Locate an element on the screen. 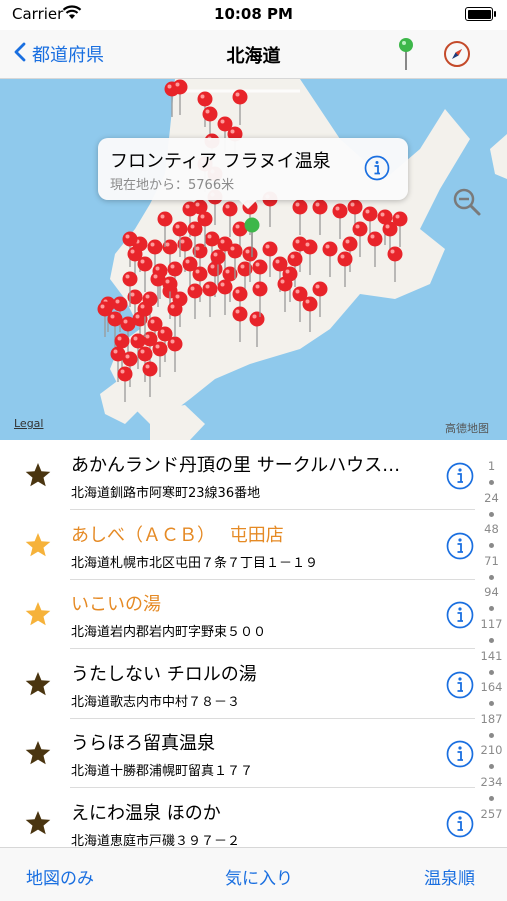 The width and height of the screenshot is (507, 901). legal-link: Legal is located at coordinates (28, 423).